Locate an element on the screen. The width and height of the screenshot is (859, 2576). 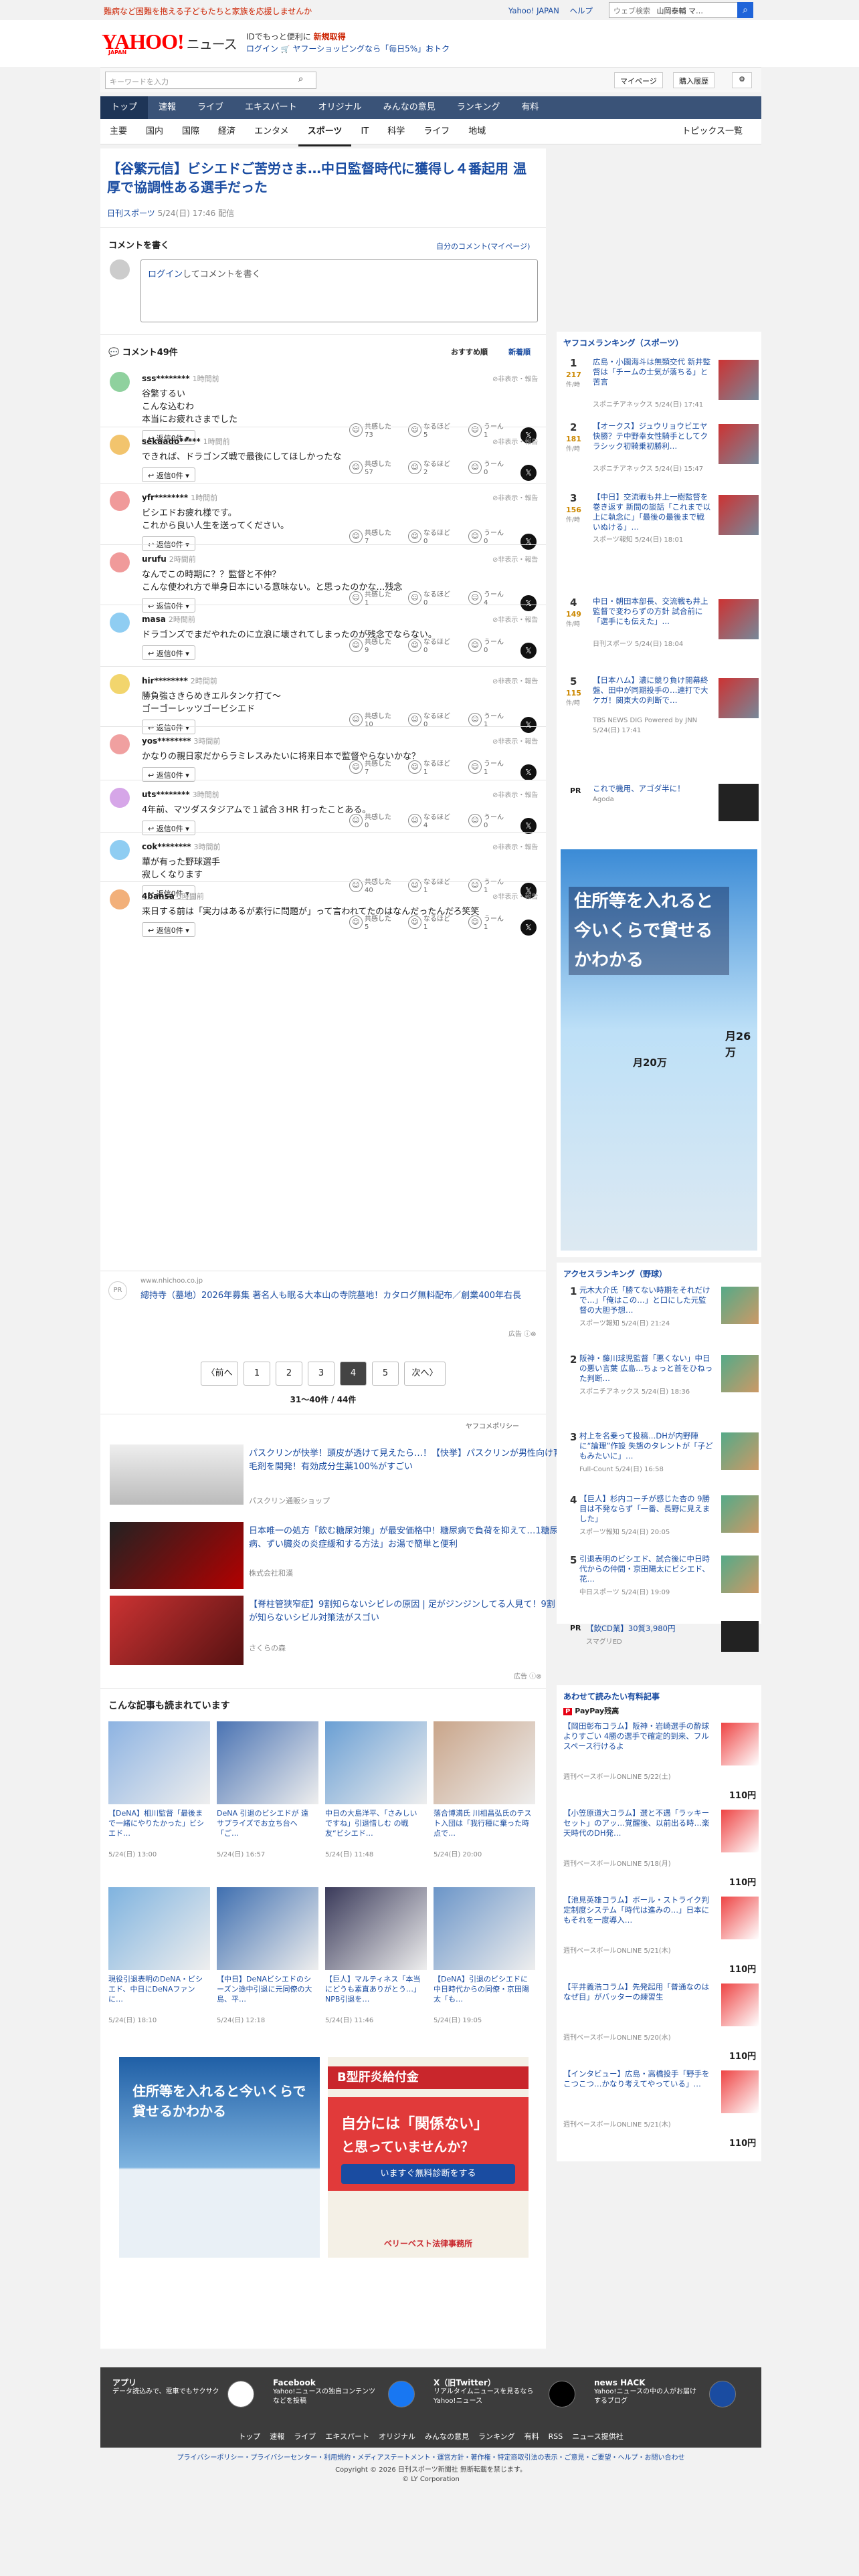
facebook-icon is located at coordinates (401, 2394).